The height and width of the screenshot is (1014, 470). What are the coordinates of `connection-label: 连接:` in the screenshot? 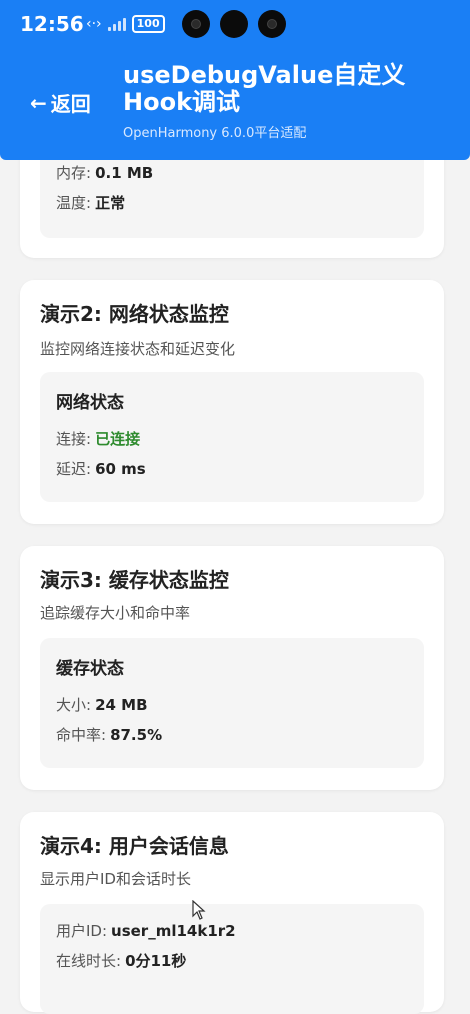 It's located at (74, 439).